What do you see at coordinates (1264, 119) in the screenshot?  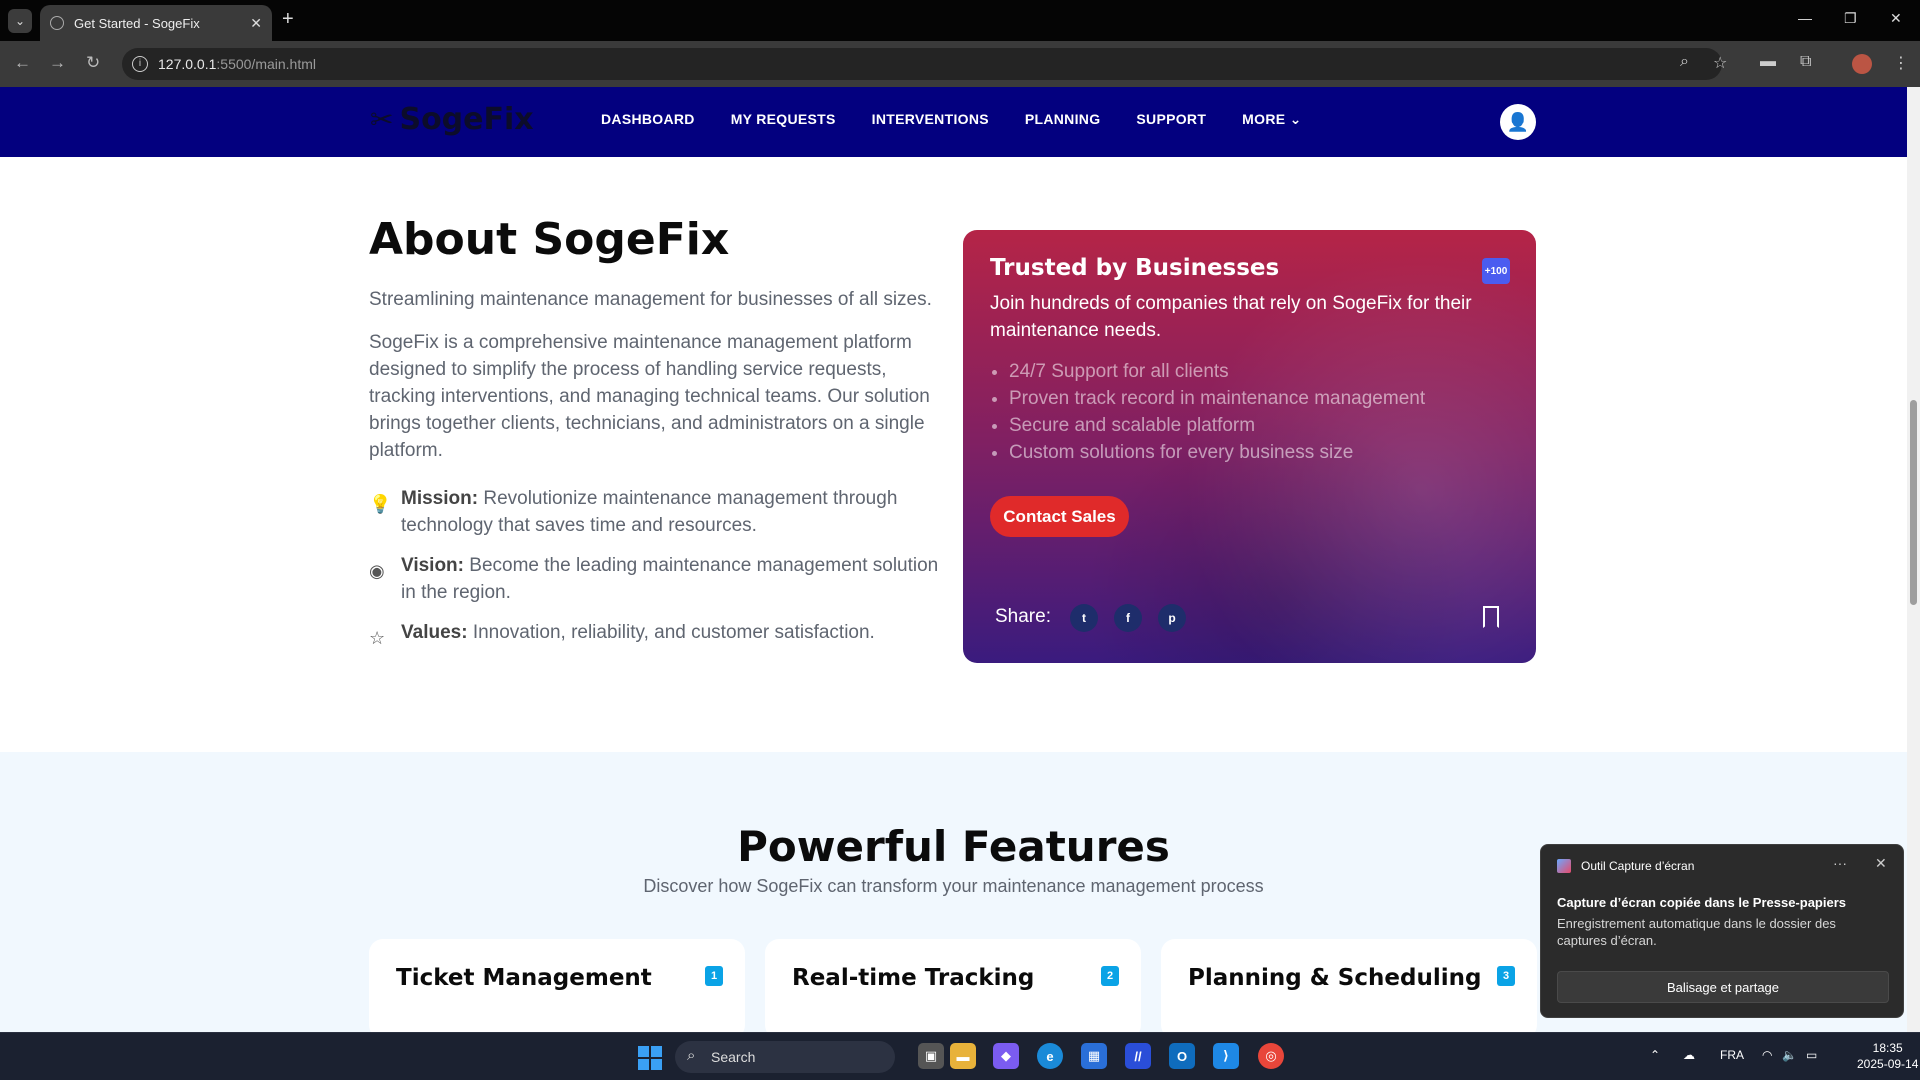 I see `nav-more-label: MORE` at bounding box center [1264, 119].